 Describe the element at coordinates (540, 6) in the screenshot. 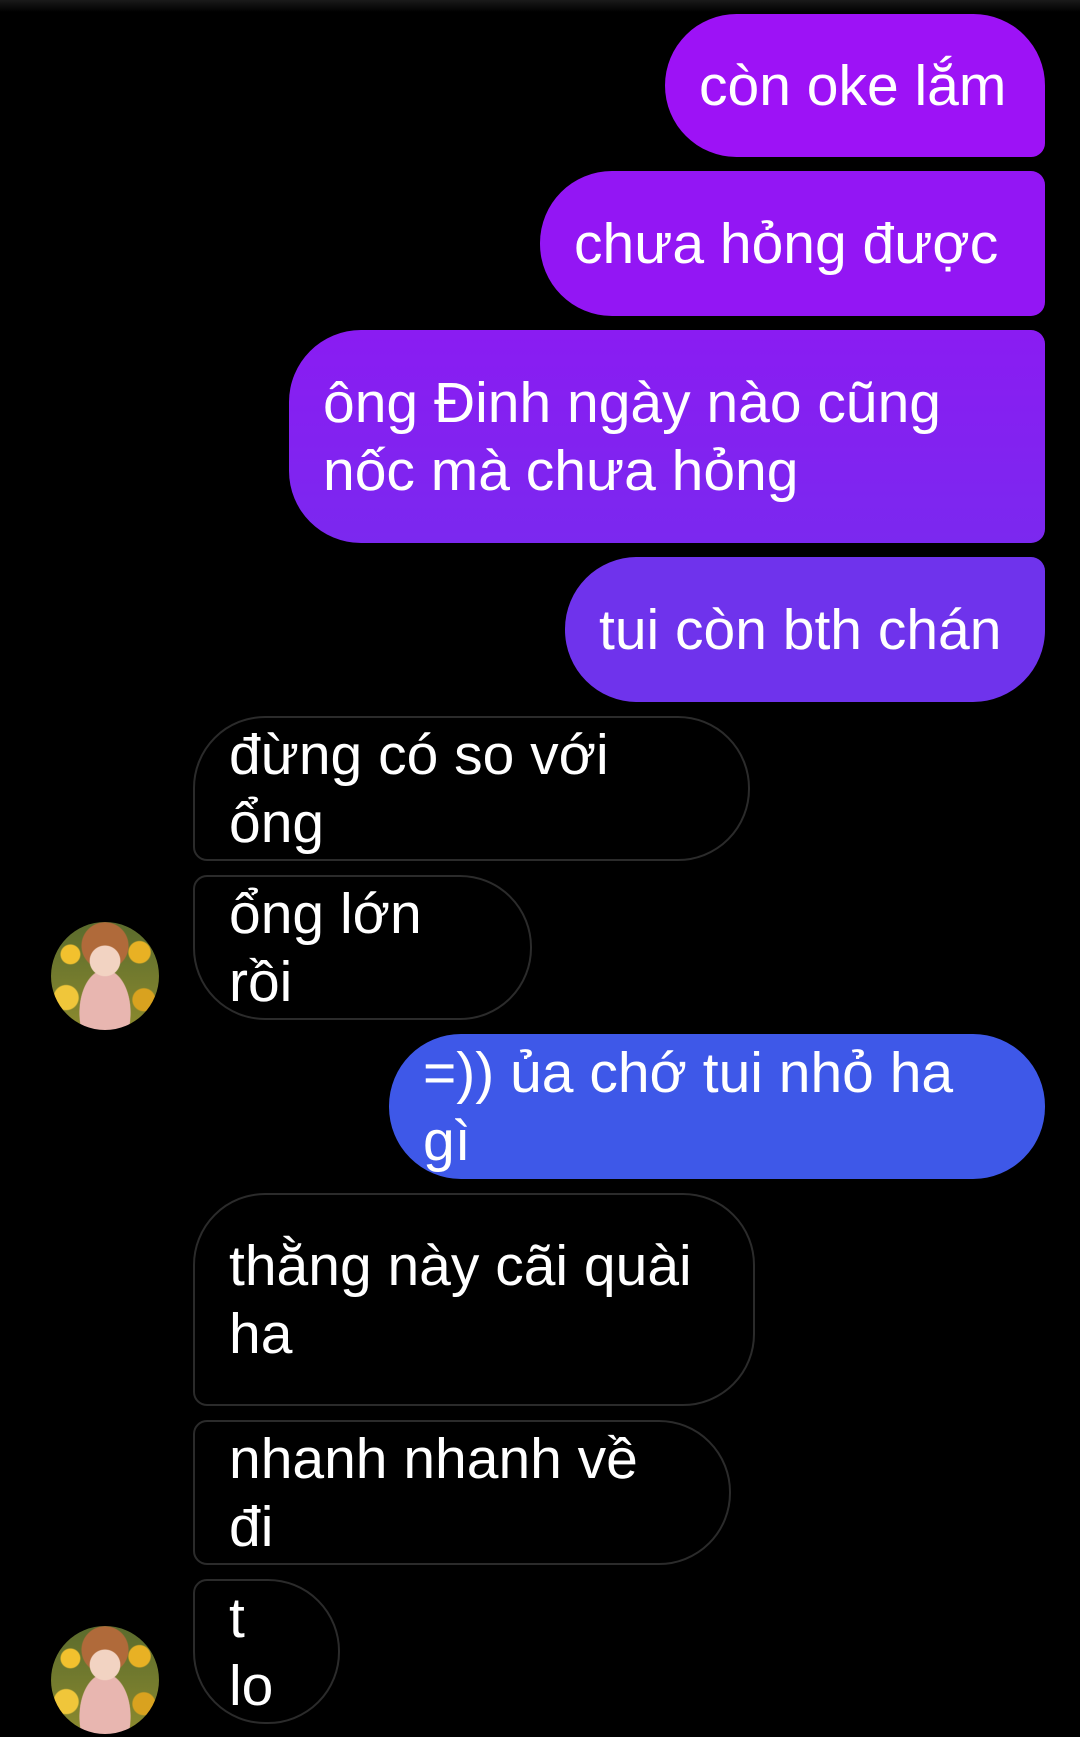

I see `scroll-edge-fade` at that location.